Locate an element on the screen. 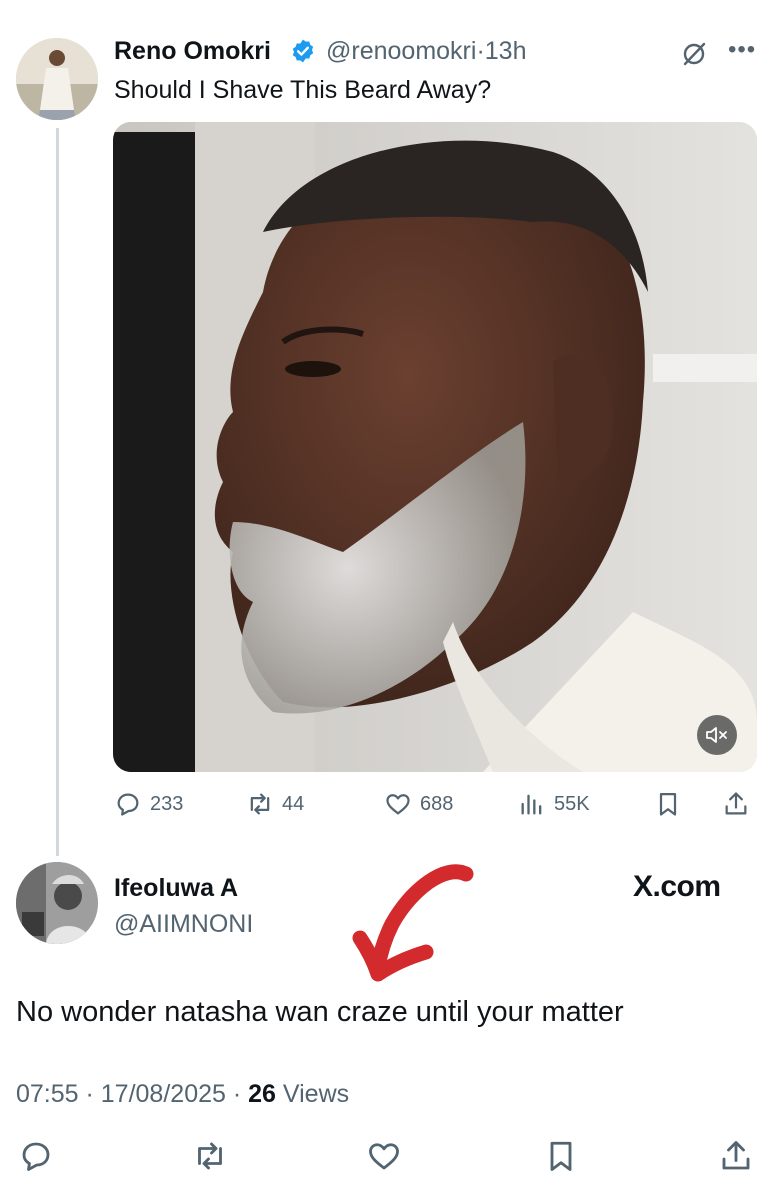 The height and width of the screenshot is (1200, 773). author-avatar is located at coordinates (57, 79).